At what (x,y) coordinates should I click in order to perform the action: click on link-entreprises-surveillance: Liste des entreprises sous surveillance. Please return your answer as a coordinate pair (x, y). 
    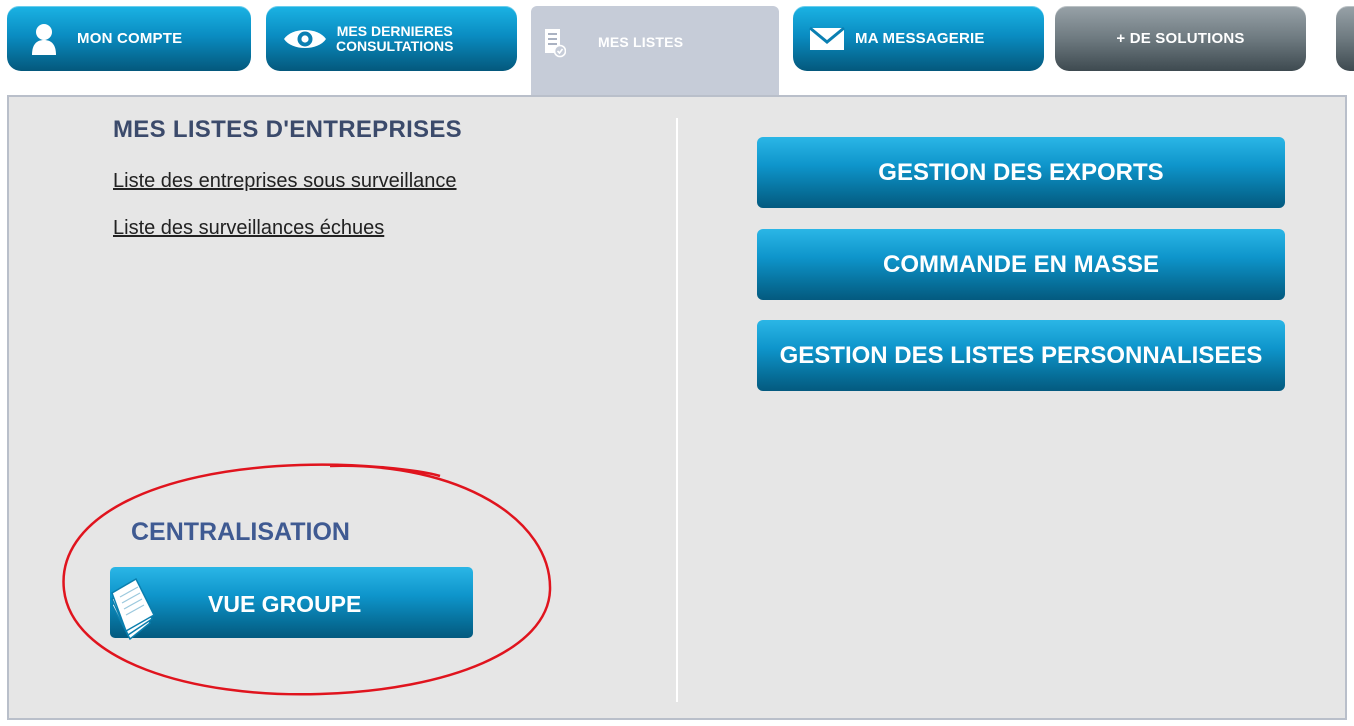
    Looking at the image, I should click on (285, 181).